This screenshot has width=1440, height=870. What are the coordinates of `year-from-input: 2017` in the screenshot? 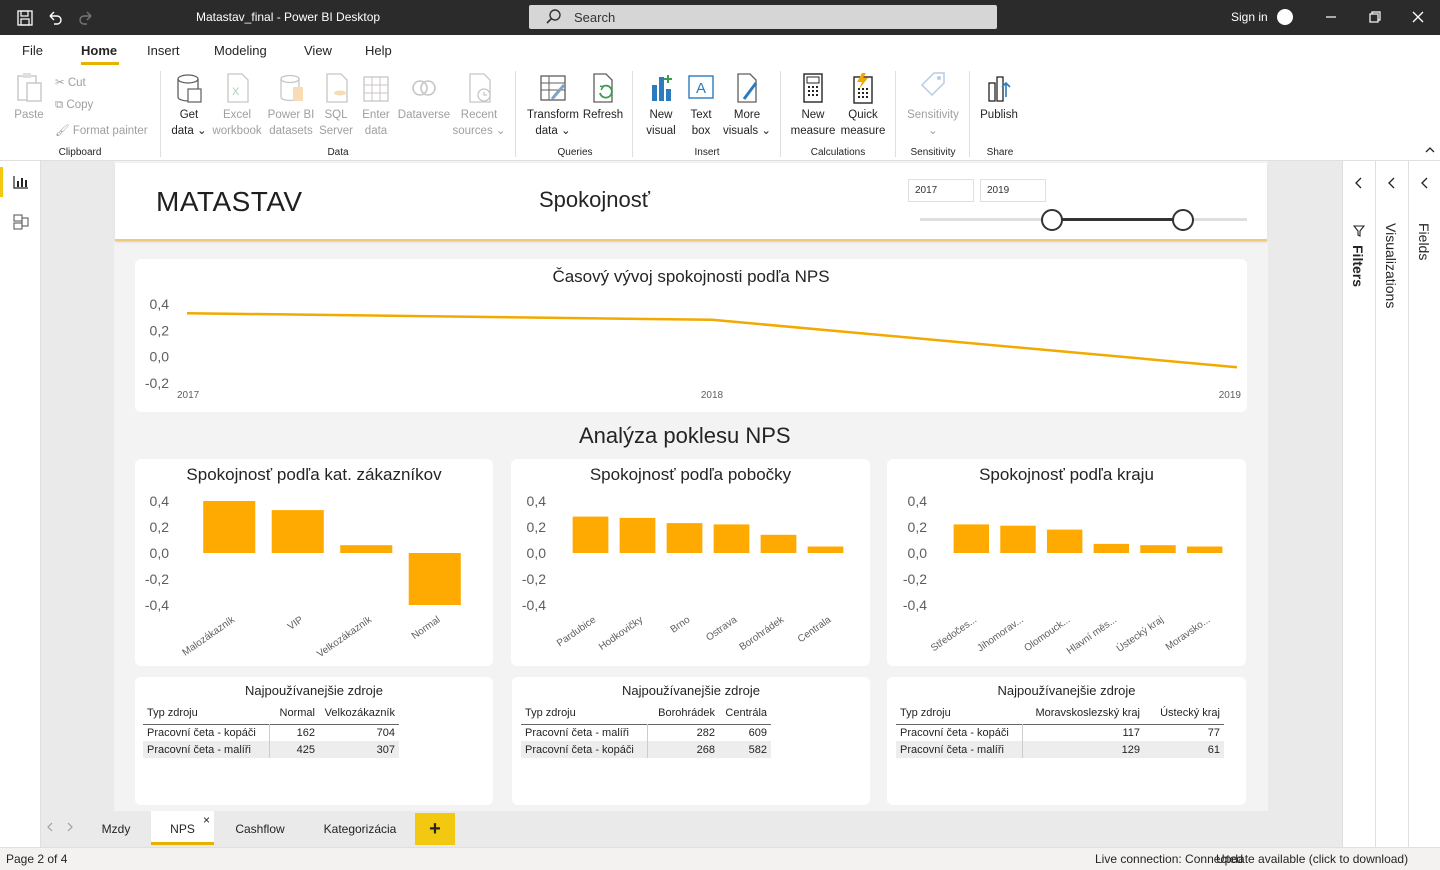 It's located at (941, 190).